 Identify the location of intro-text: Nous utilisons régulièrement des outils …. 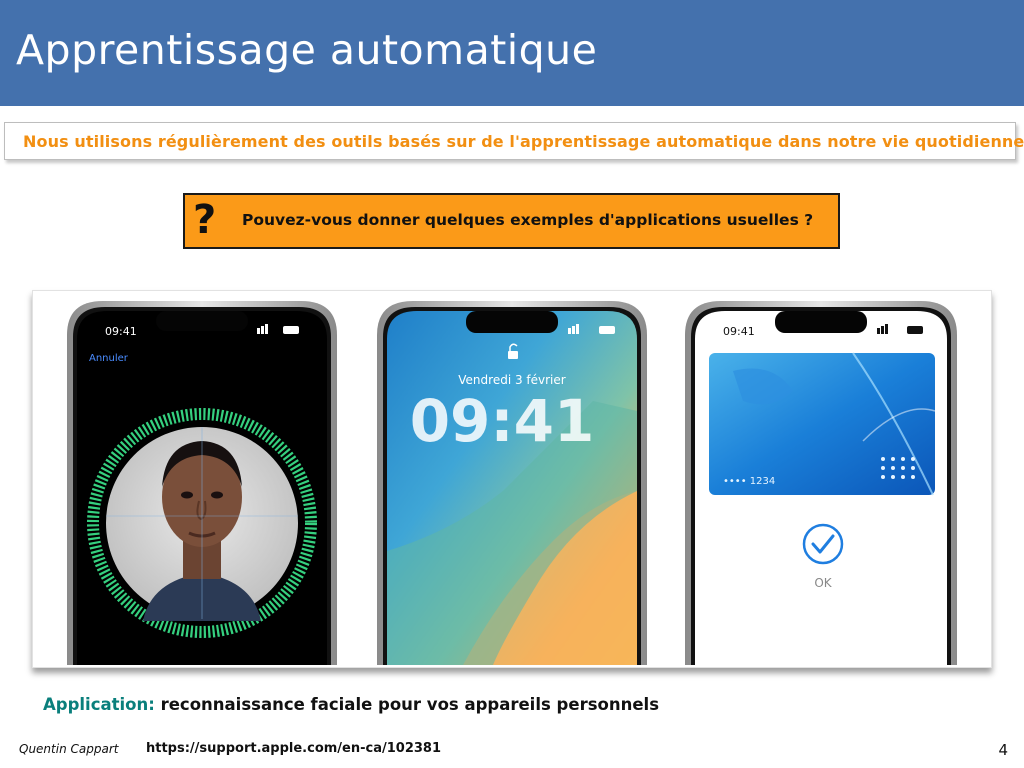
(523, 141).